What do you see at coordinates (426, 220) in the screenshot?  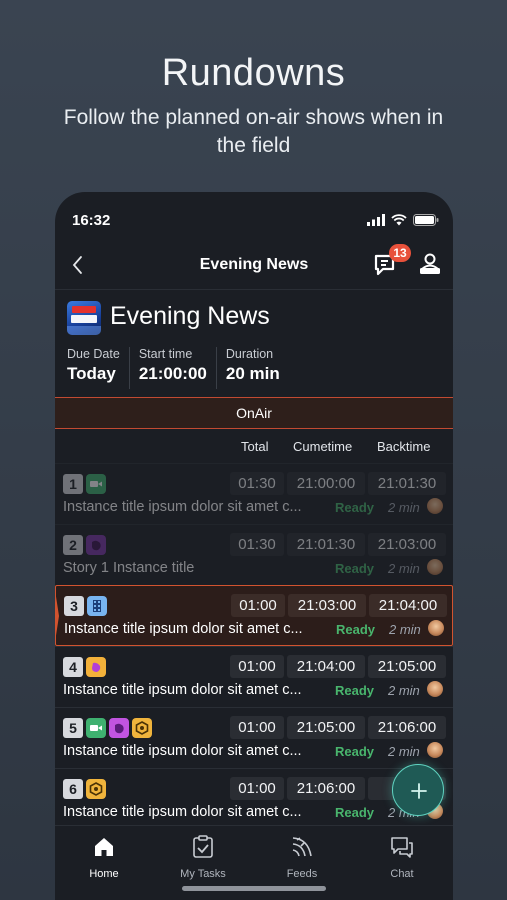 I see `battery-icon` at bounding box center [426, 220].